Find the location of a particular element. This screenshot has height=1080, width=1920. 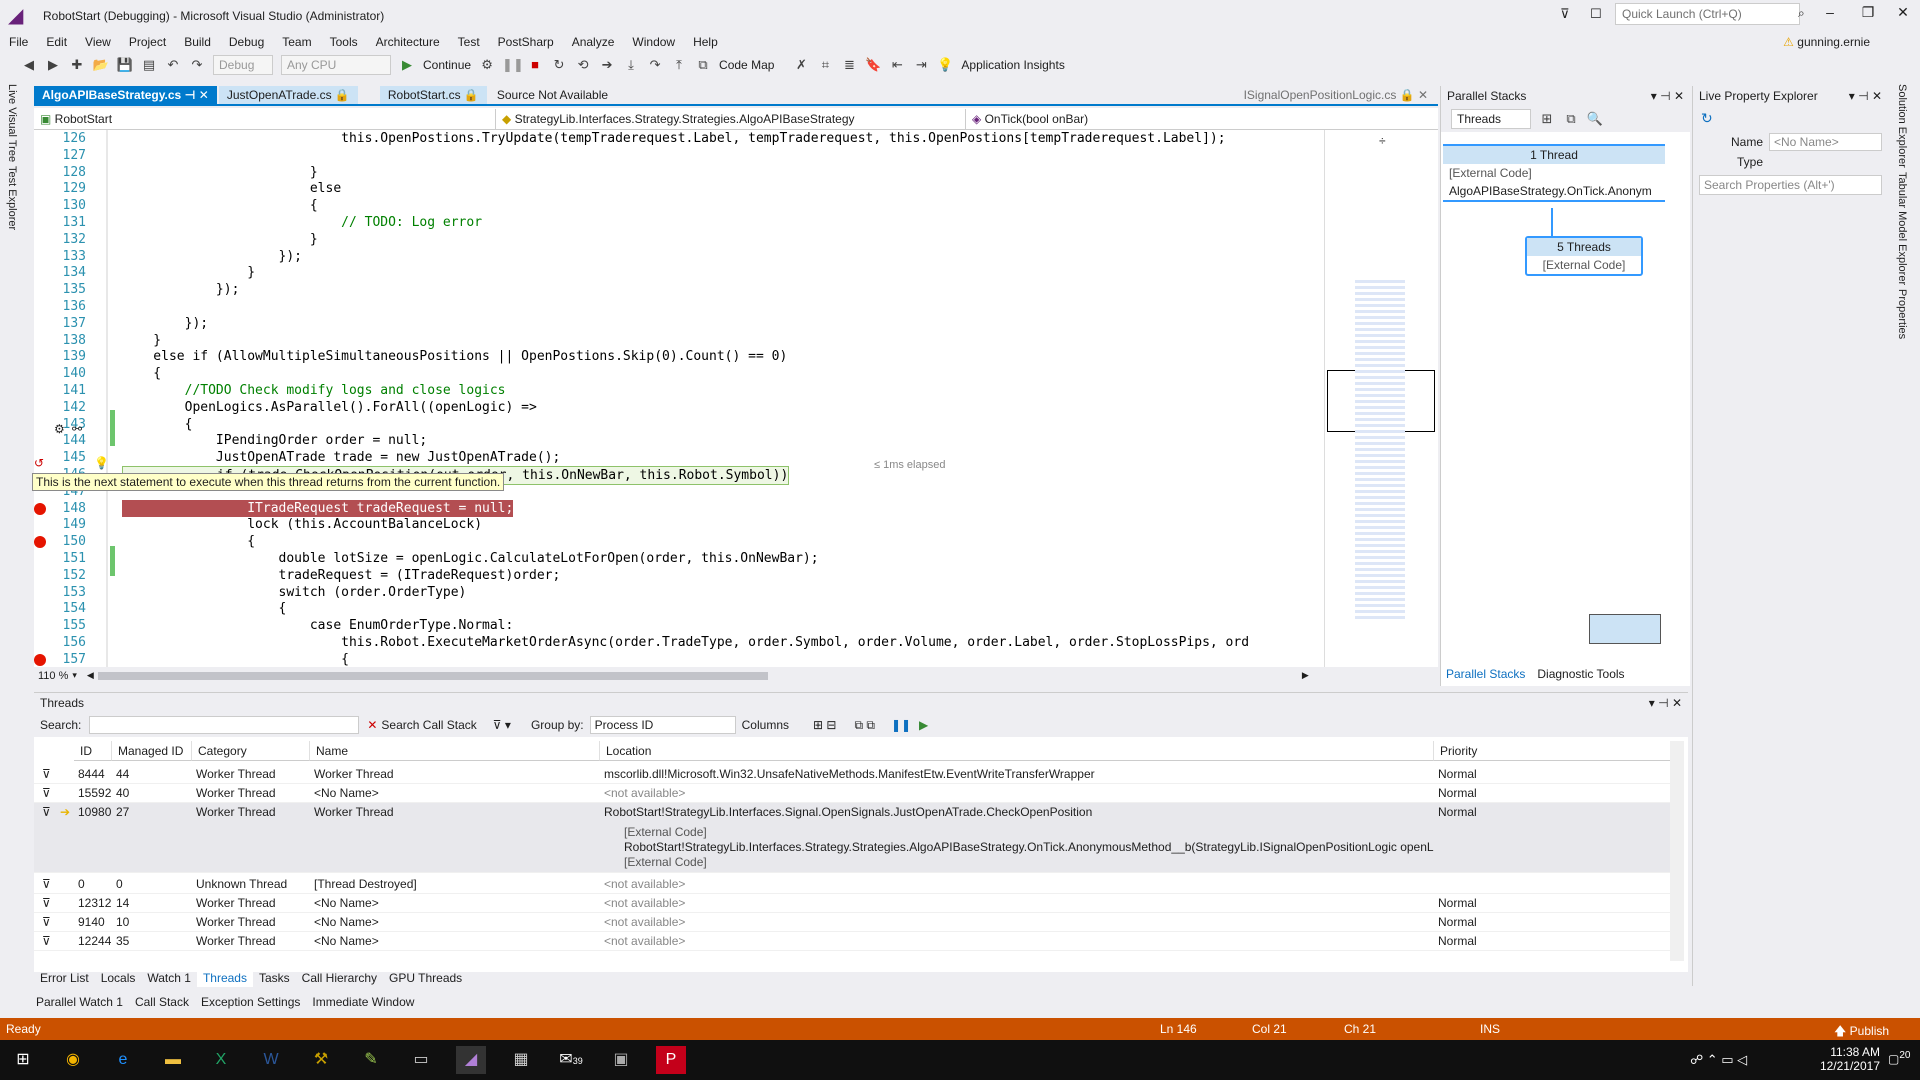

tab-call-hierarchy: Call Hierarchy is located at coordinates (339, 978).